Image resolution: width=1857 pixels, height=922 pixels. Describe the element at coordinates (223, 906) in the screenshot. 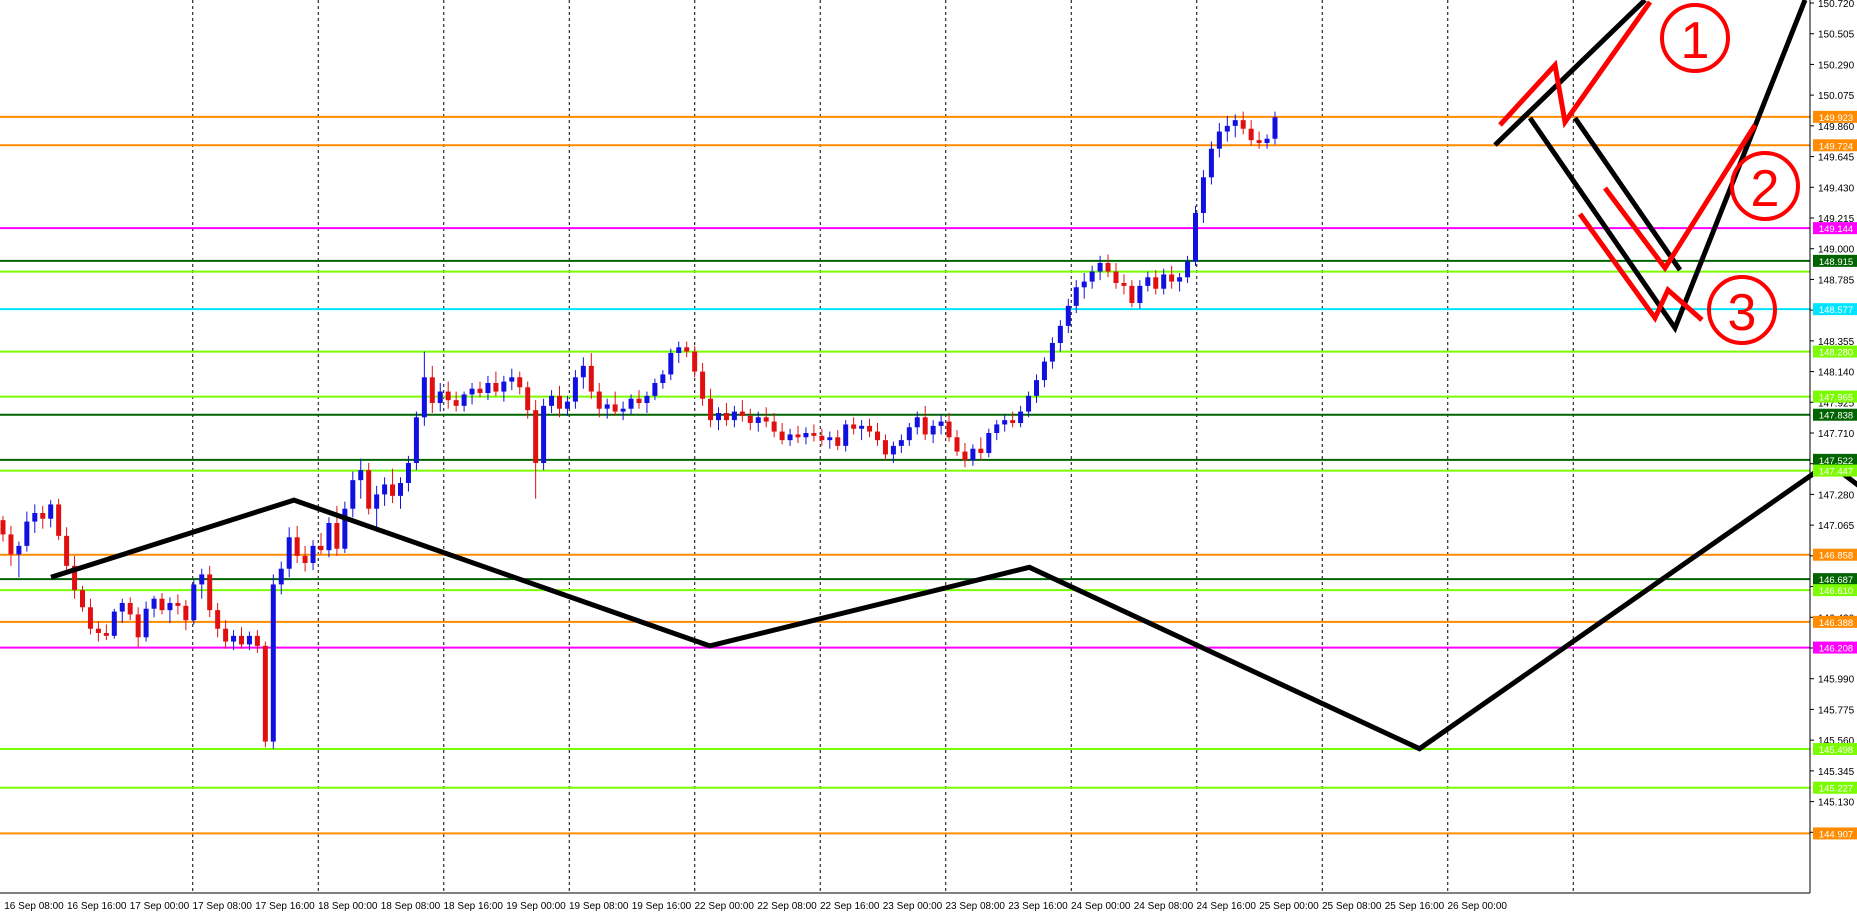

I see `x-tick-label: 17 Sep 08:00` at that location.